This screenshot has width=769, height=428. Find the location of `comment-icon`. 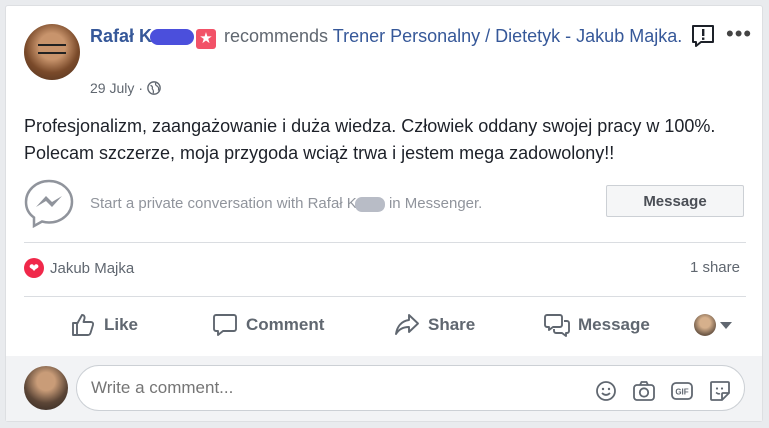

comment-icon is located at coordinates (225, 325).